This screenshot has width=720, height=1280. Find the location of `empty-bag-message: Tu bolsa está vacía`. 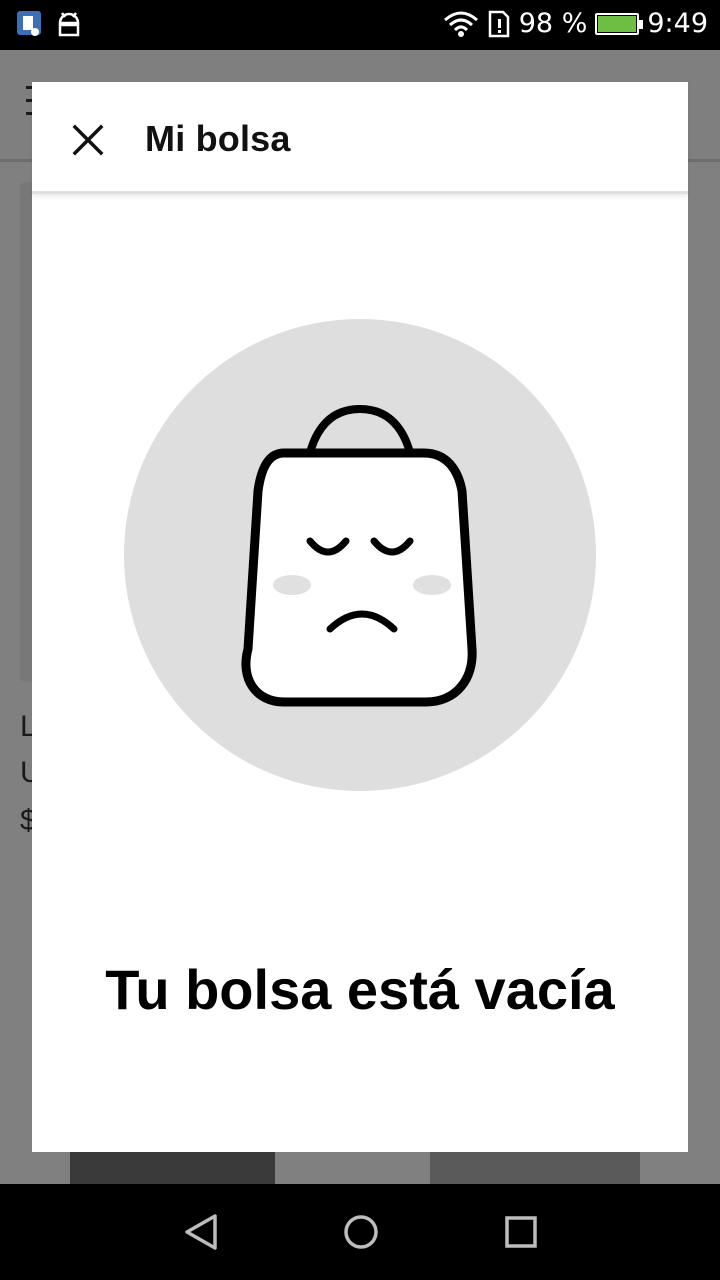

empty-bag-message: Tu bolsa está vacía is located at coordinates (360, 989).